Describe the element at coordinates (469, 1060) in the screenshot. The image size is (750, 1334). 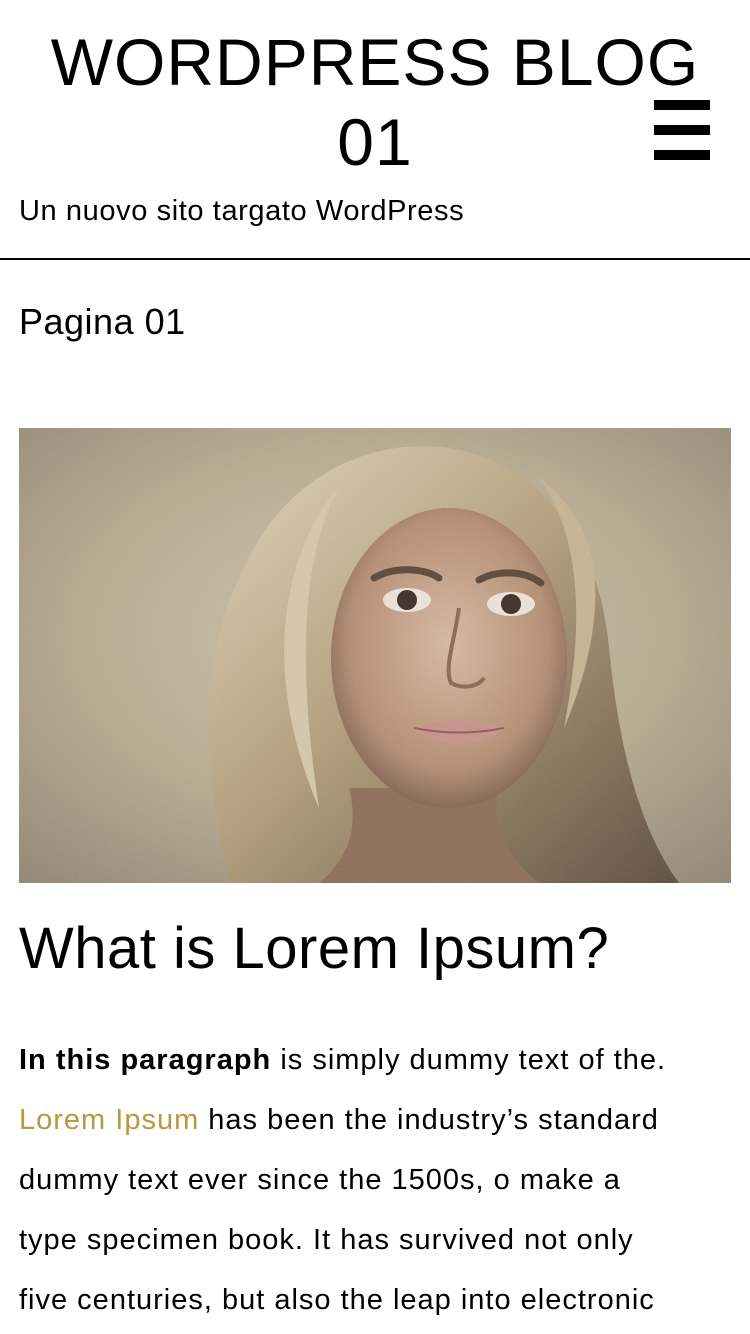
I see `paragraph-line-1-text: is simply dummy text of the.` at that location.